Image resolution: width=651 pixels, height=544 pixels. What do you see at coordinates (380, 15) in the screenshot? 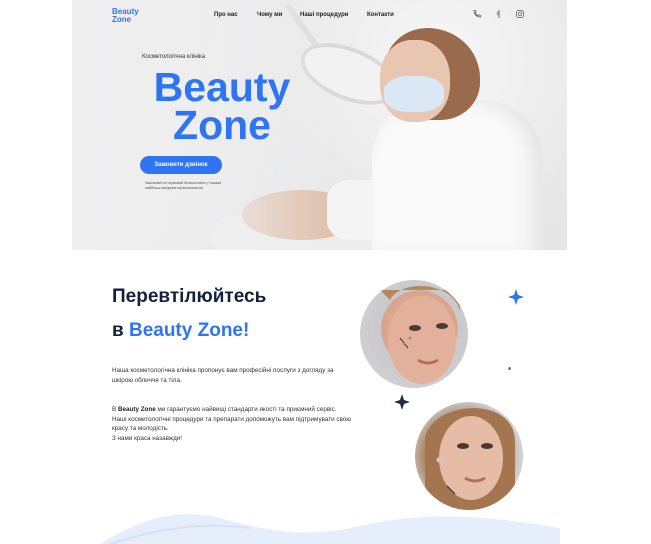
I see `nav-link-contacts: Контакти` at bounding box center [380, 15].